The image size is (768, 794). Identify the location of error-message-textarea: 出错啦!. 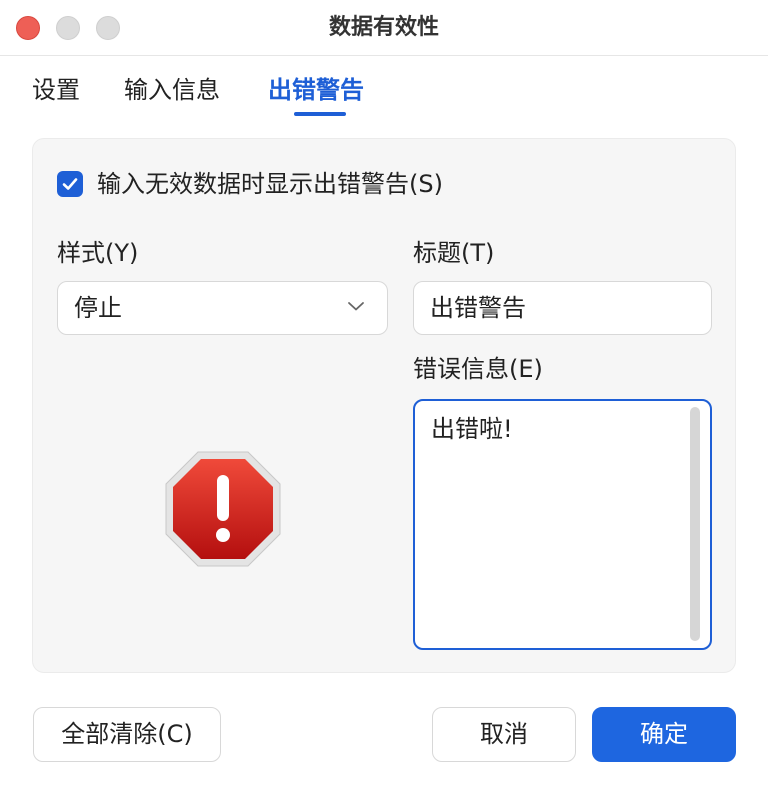
(562, 524).